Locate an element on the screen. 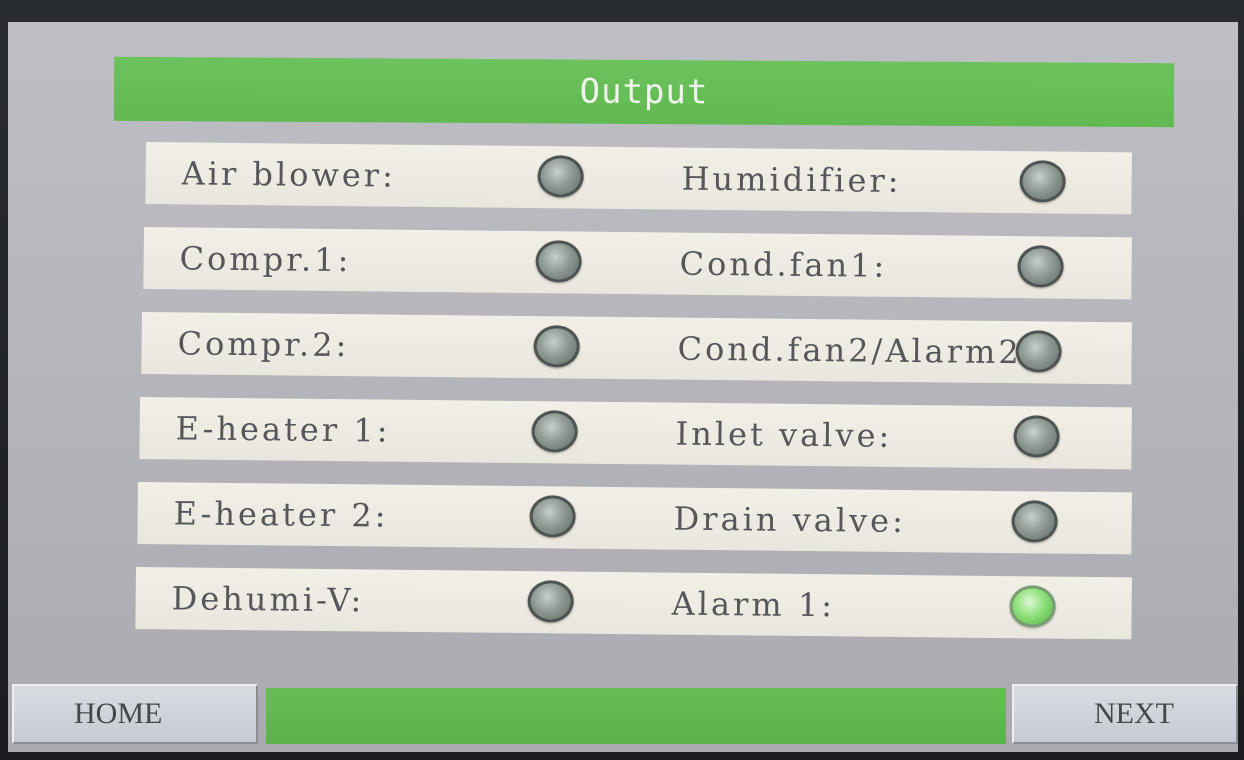 Image resolution: width=1244 pixels, height=760 pixels. home-button: HOME is located at coordinates (135, 714).